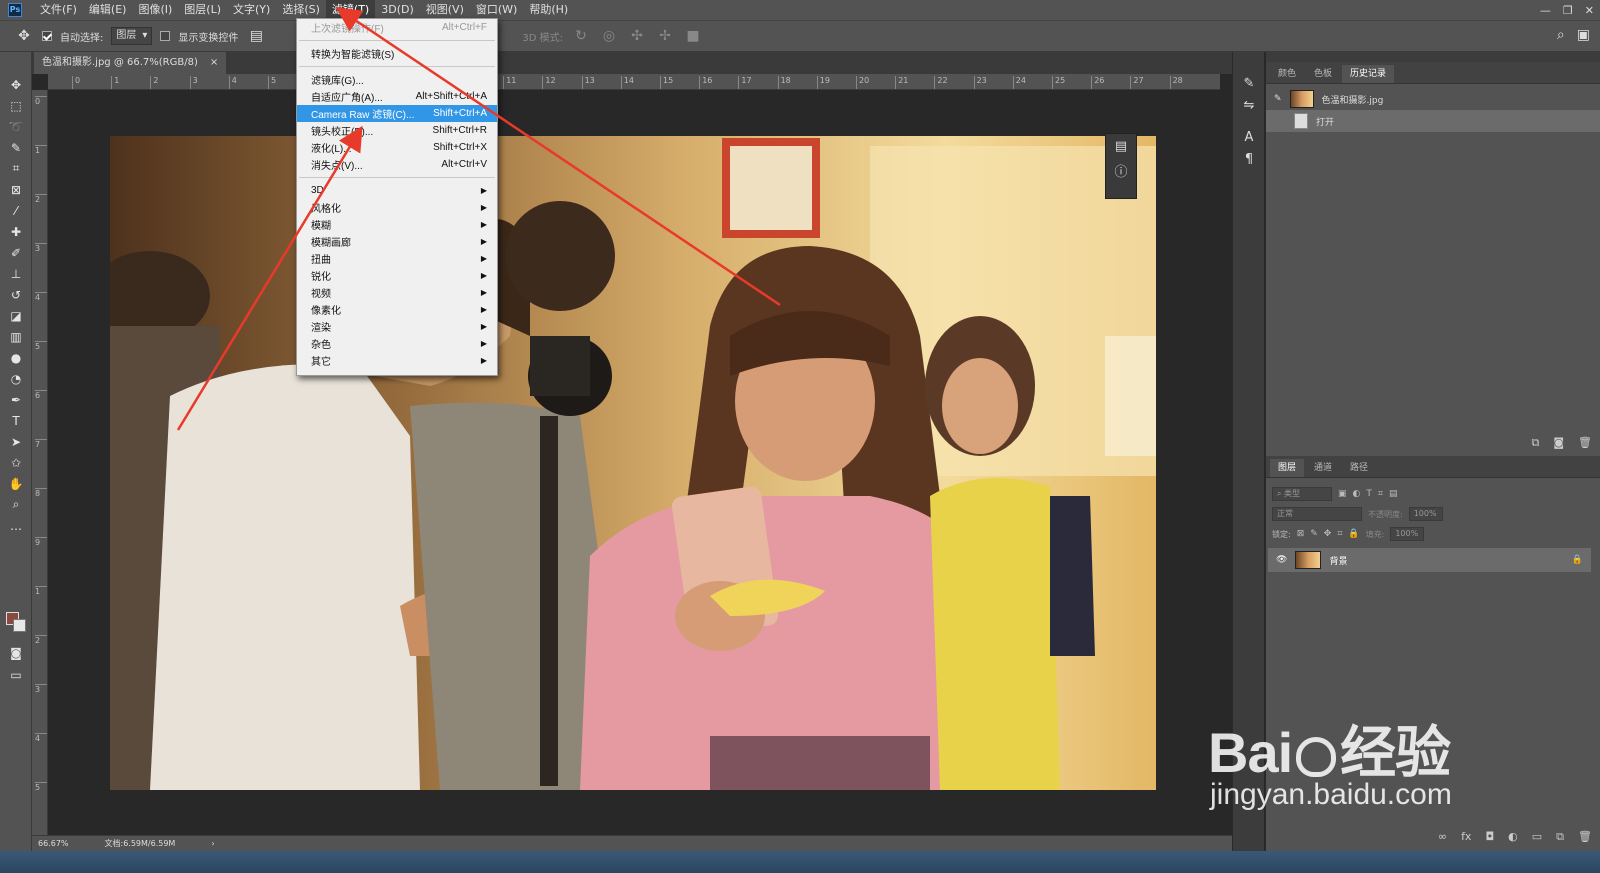  I want to click on path-select-icon: ➤, so click(16, 441).